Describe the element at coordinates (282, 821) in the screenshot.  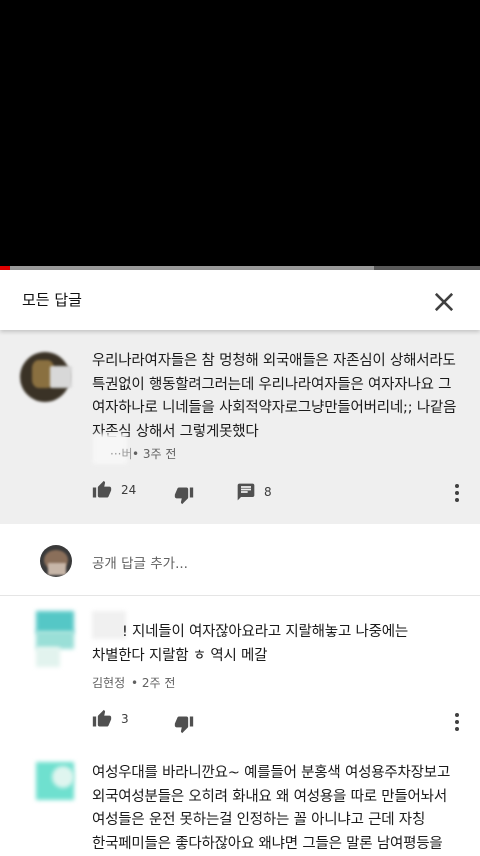
I see `comment-line: 여성들은 운전 못하는걸 인정하는 꼴 아니냐고 근데 자칭` at that location.